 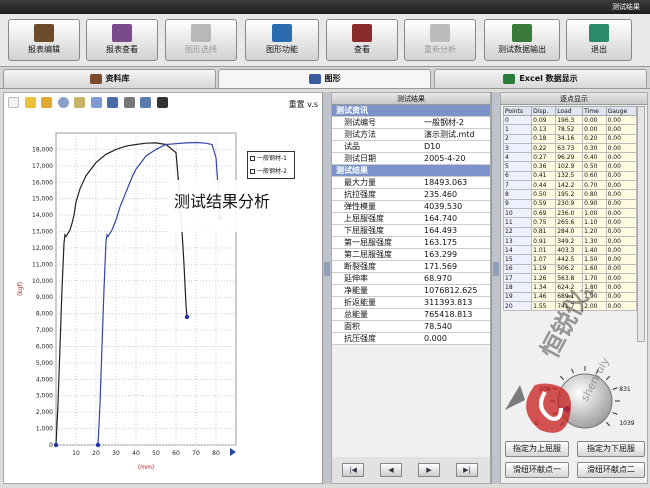 I want to click on table-row: 18 1.34 624.2 1.80 0.00, so click(x=570, y=287).